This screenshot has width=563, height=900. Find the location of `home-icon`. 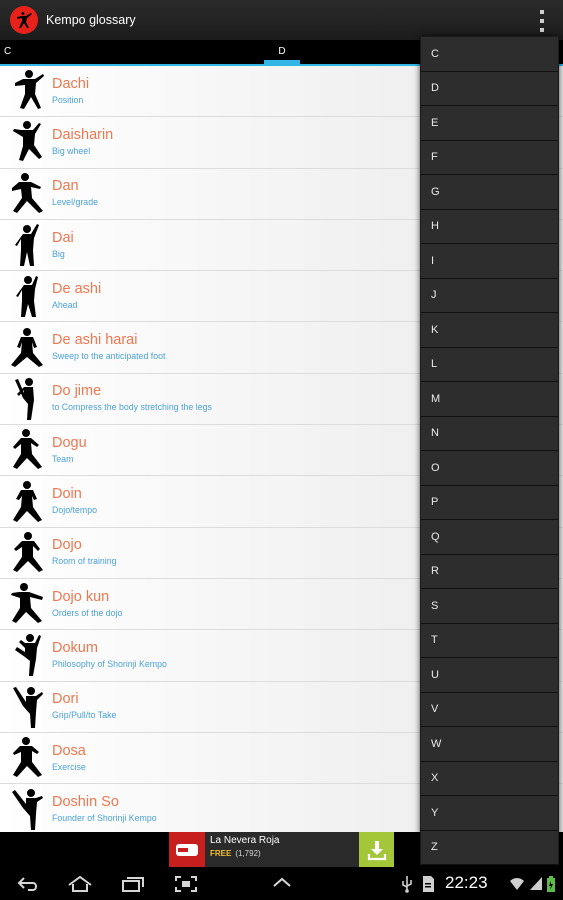

home-icon is located at coordinates (80, 884).